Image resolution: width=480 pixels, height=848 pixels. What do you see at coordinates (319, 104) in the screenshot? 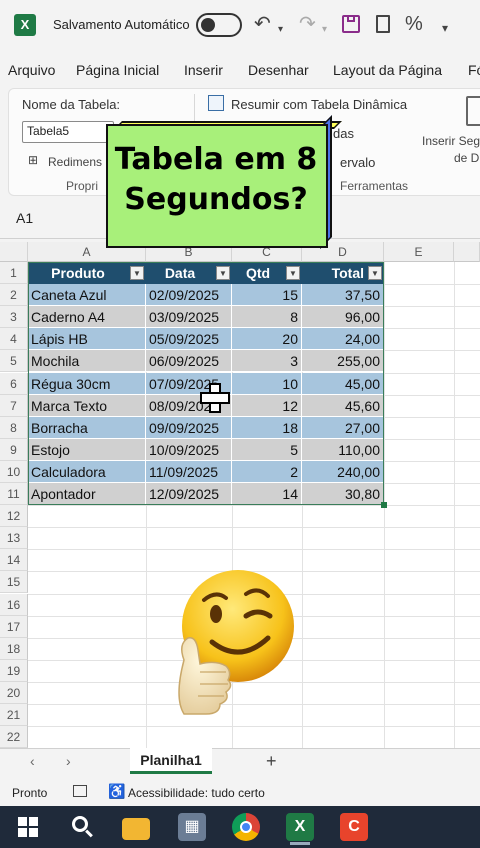
I see `pivot-table-button: Resumir com Tabela Dinâmica` at bounding box center [319, 104].